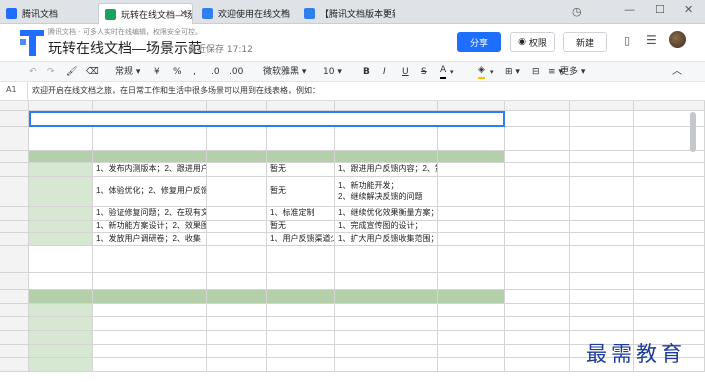  I want to click on phone-icon: ▯, so click(627, 40).